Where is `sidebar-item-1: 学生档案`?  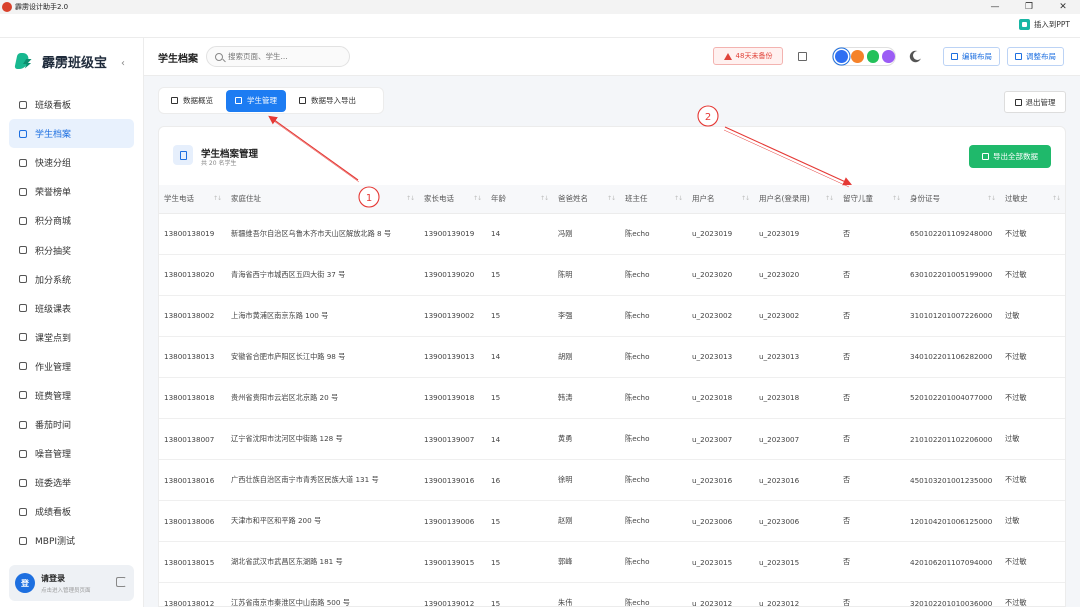
sidebar-item-1: 学生档案 is located at coordinates (71, 134).